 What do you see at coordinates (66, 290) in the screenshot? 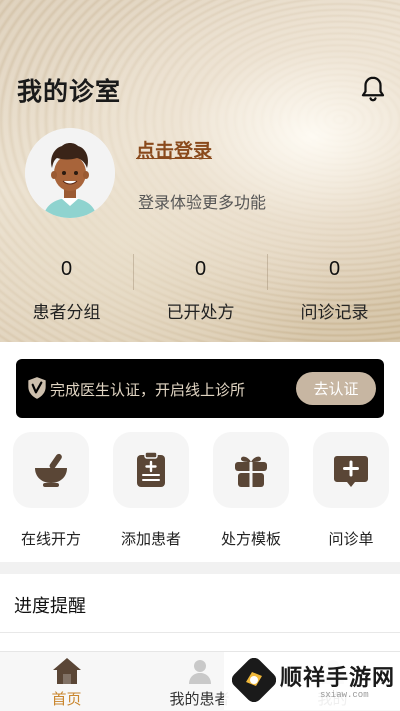
I see `stat-patient-groups: 0 患者分组` at bounding box center [66, 290].